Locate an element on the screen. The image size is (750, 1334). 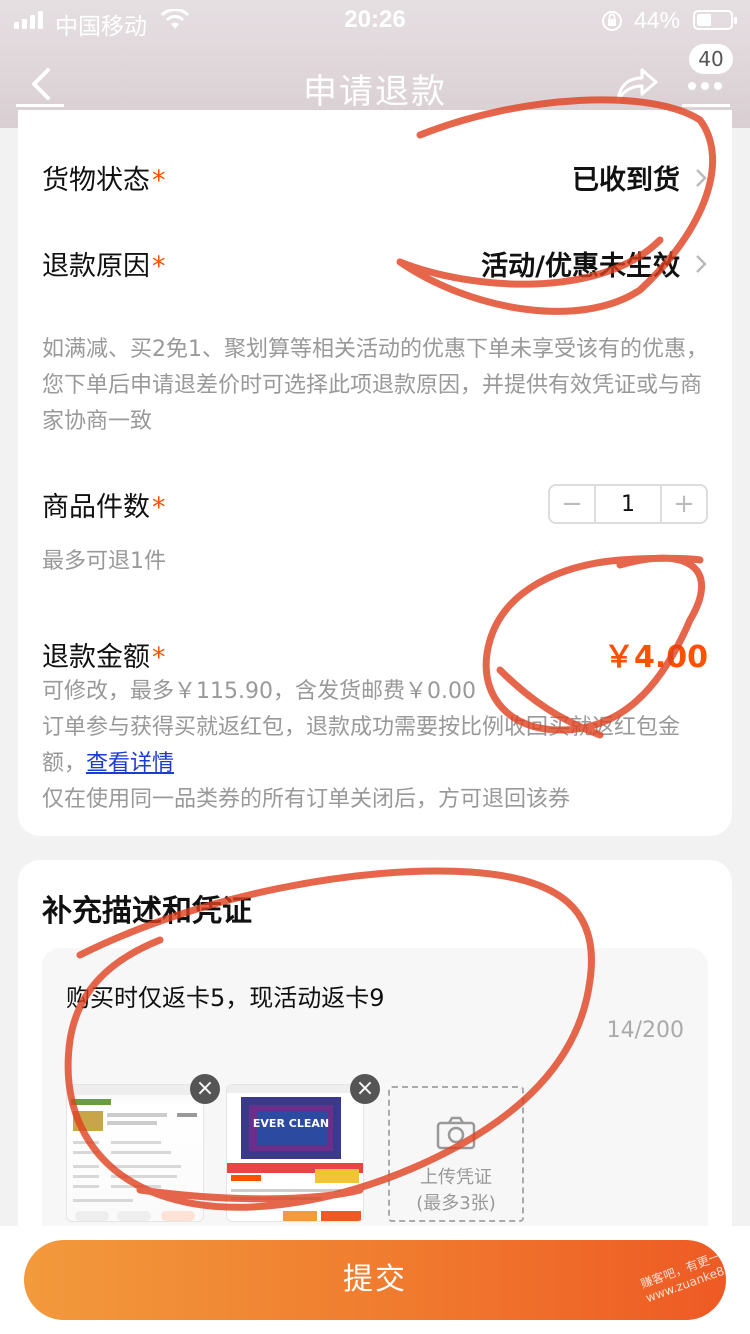
refund-amount-label: 退款金额* is located at coordinates (104, 657).